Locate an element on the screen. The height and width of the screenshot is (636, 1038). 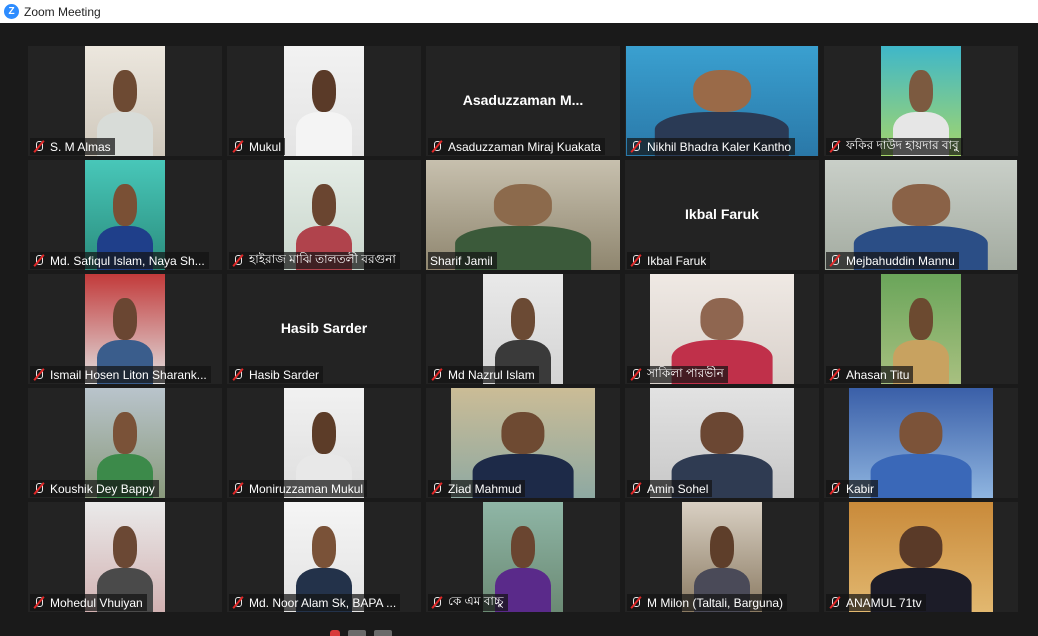
participant-tile: Nikhil Bhadra Kaler Kantho is located at coordinates (722, 101).